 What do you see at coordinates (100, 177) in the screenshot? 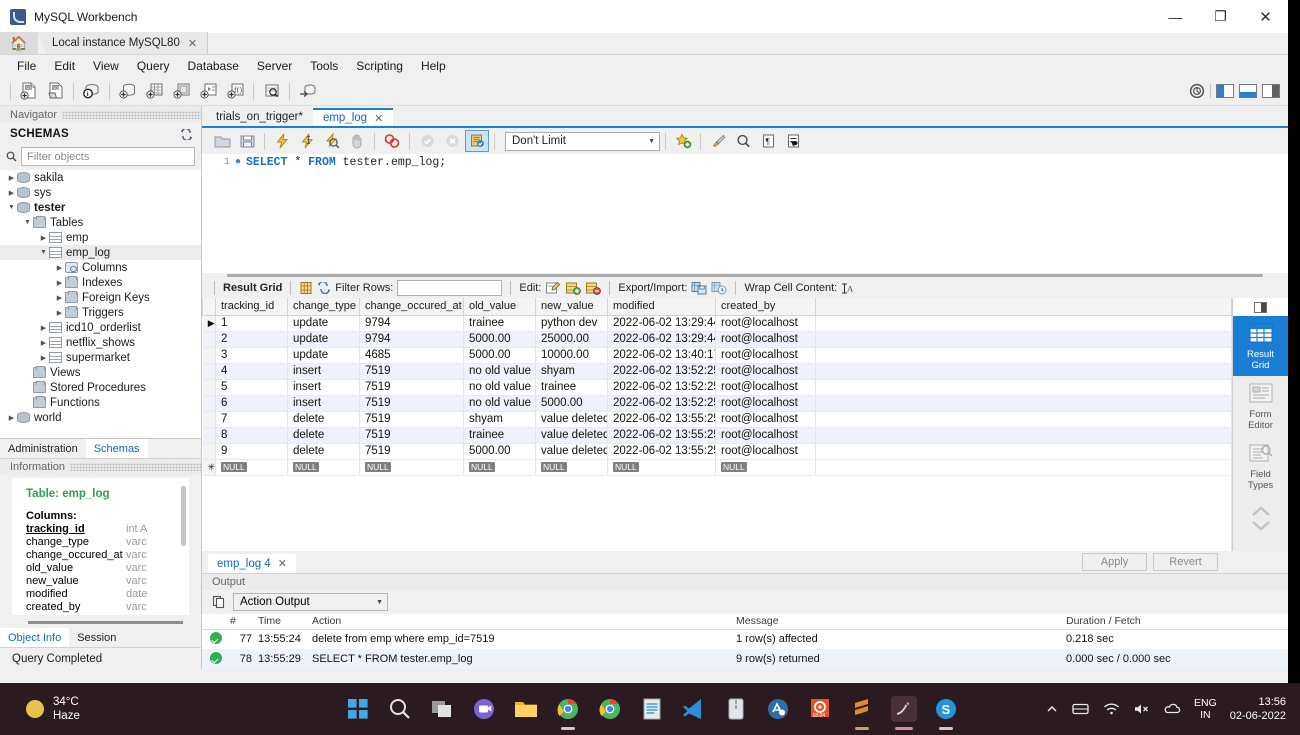
I see `tree-item-sakila: ▶ sakila` at bounding box center [100, 177].